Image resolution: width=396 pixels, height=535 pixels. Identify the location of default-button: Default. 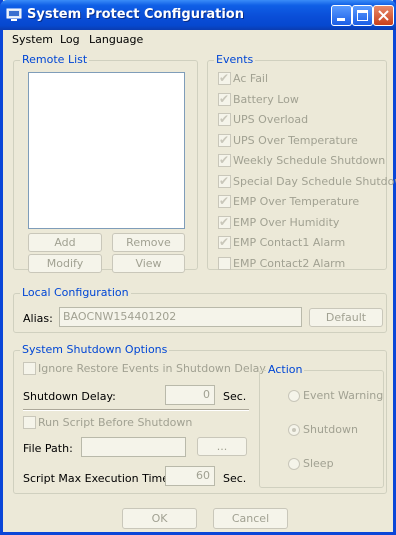
(346, 317).